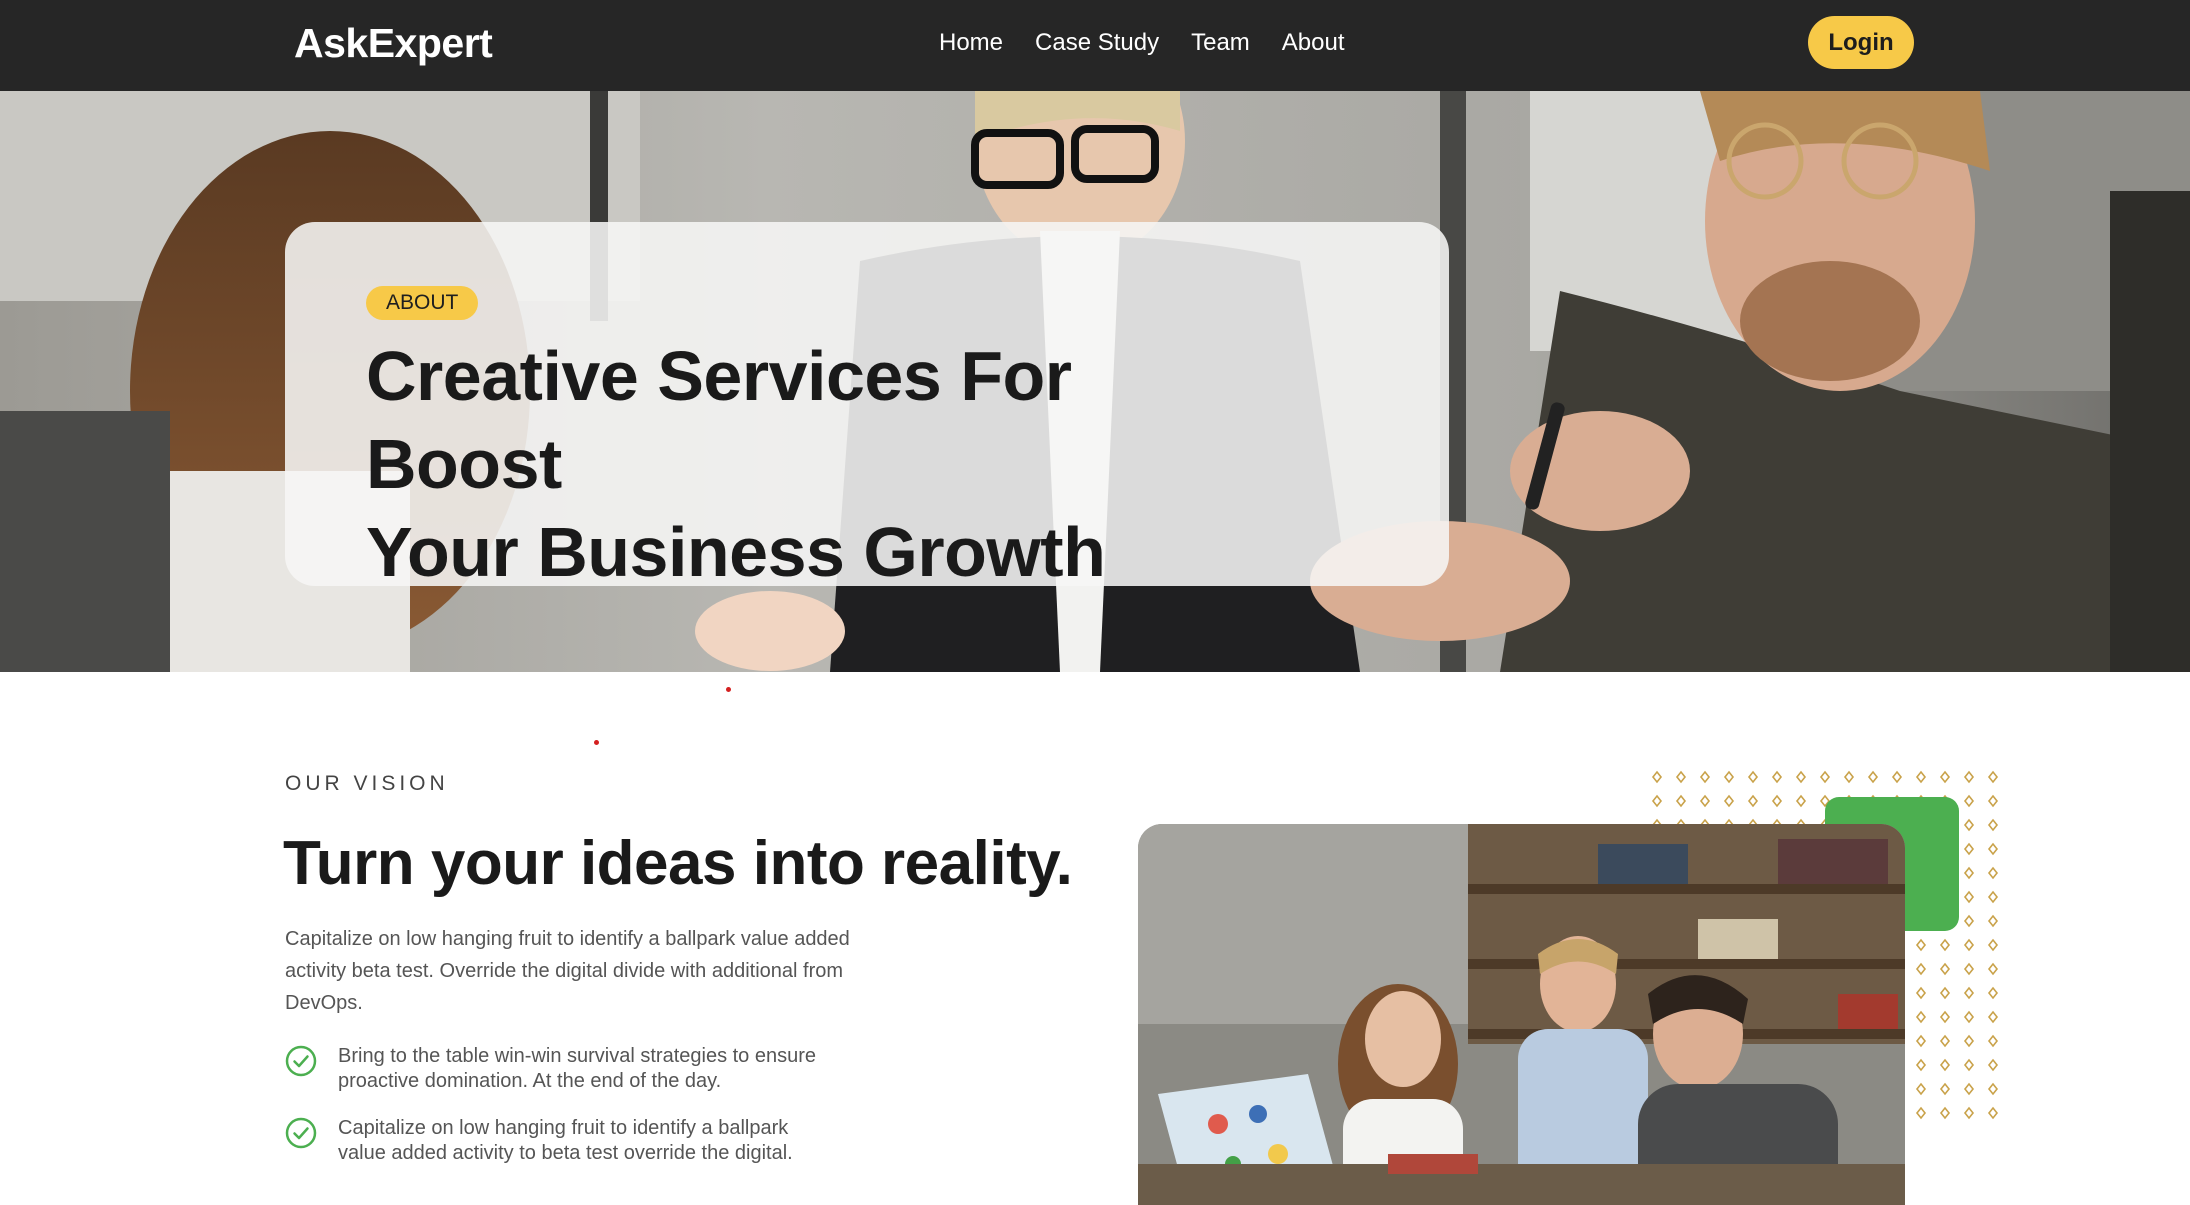 This screenshot has width=2190, height=1205. I want to click on vision-eyebrow: OUR VISION, so click(367, 783).